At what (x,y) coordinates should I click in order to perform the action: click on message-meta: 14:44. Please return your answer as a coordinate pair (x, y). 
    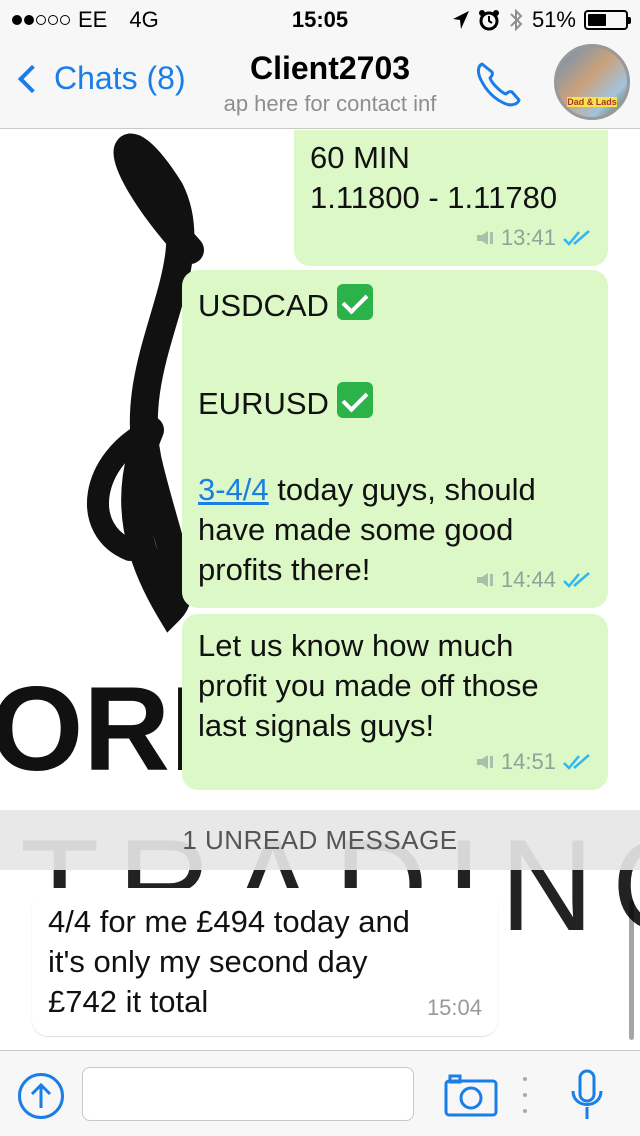
    Looking at the image, I should click on (533, 580).